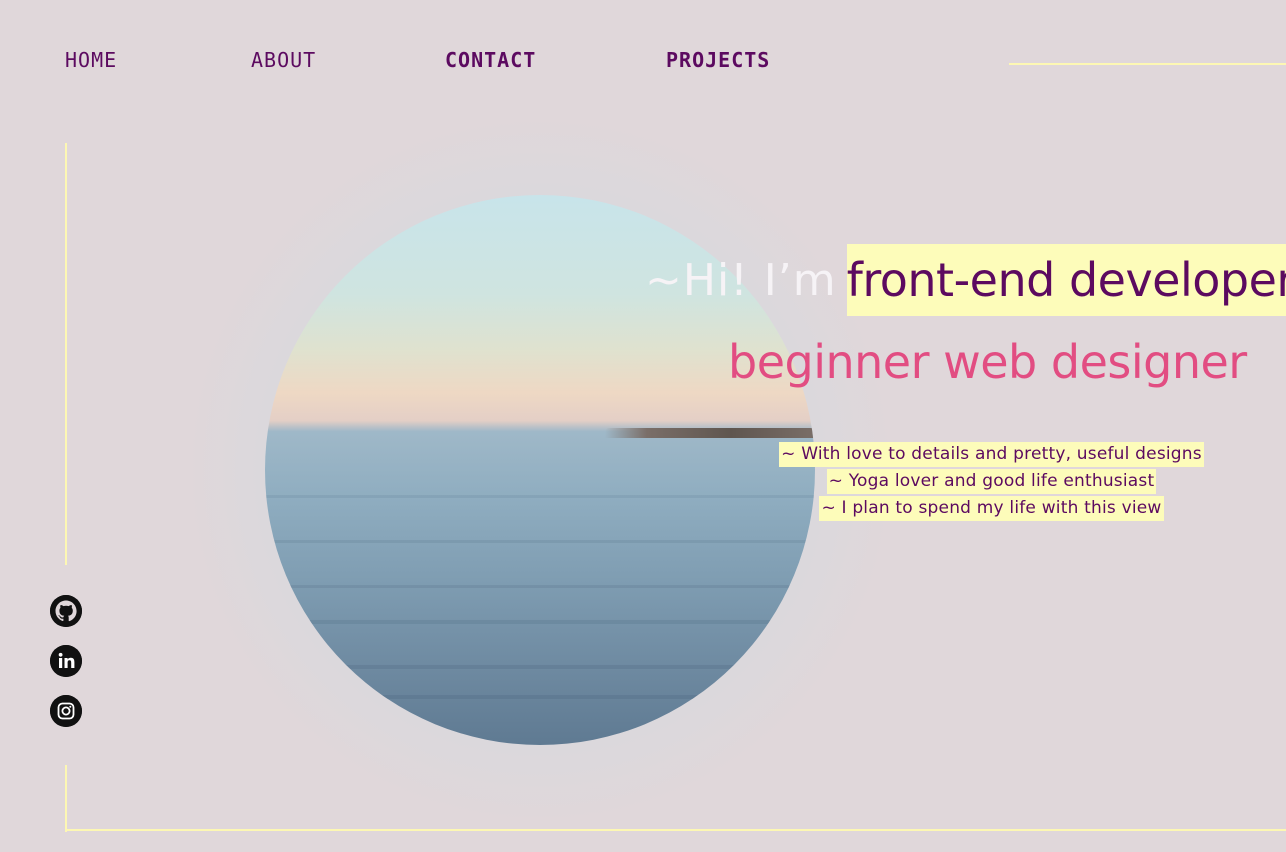  Describe the element at coordinates (718, 60) in the screenshot. I see `nav-projects-link: PROJECTS` at that location.